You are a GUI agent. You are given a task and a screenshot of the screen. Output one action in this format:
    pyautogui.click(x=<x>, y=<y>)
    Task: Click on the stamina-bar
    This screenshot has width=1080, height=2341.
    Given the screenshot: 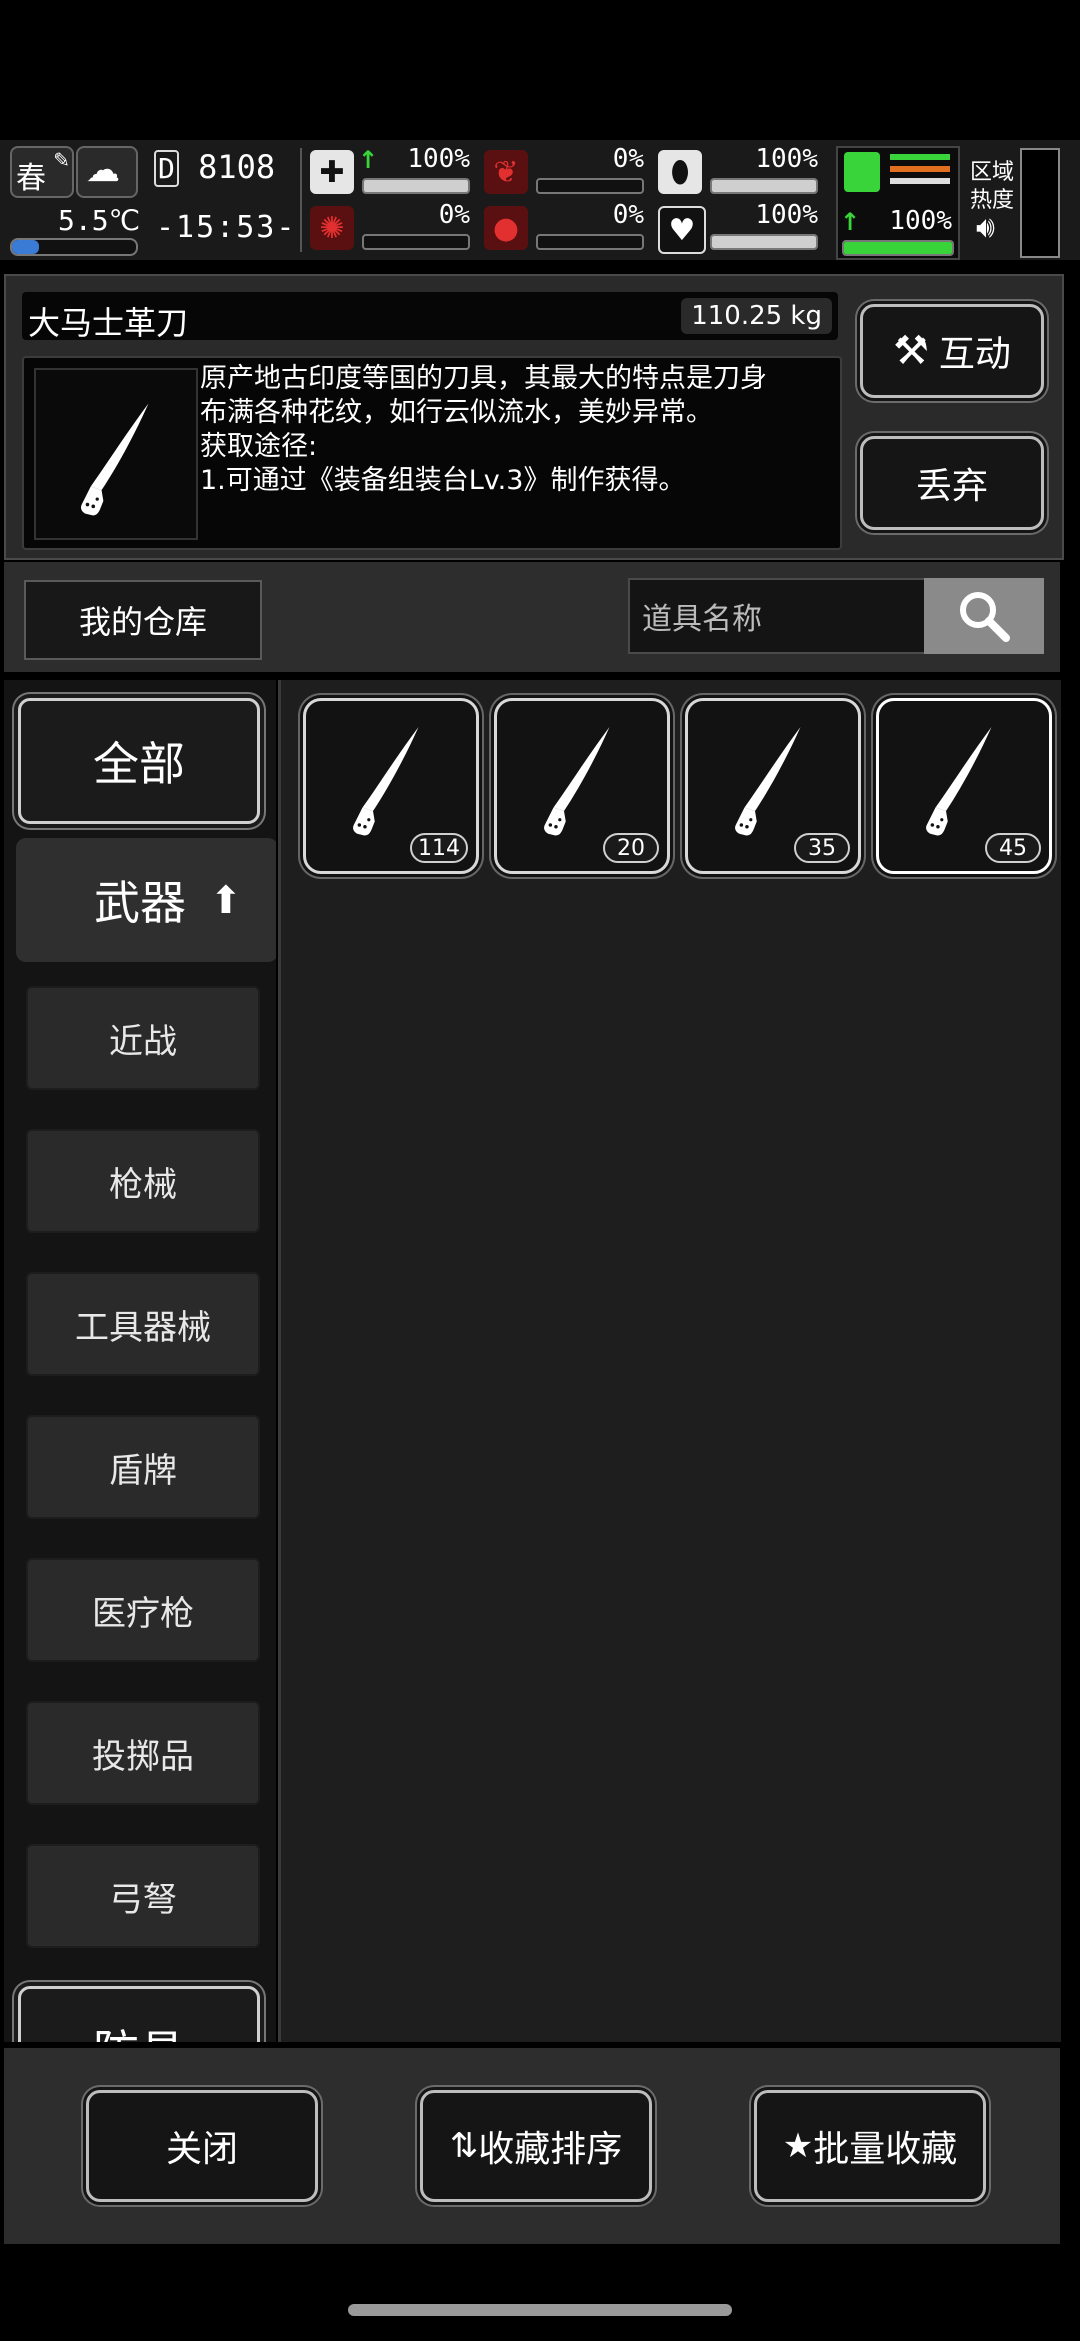 What is the action you would take?
    pyautogui.click(x=898, y=248)
    